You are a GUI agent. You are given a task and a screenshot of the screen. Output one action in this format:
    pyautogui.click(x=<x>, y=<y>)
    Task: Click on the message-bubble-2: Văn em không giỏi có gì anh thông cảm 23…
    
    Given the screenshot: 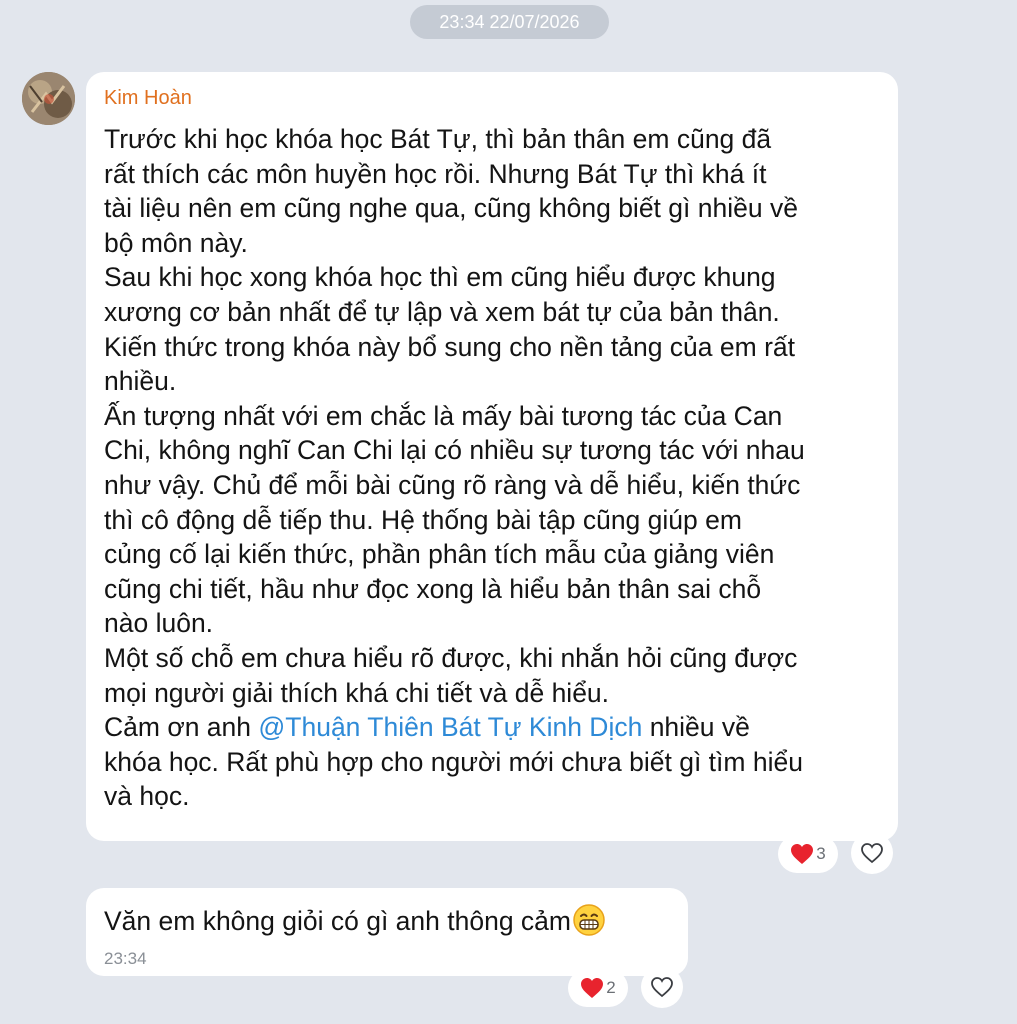 What is the action you would take?
    pyautogui.click(x=387, y=932)
    